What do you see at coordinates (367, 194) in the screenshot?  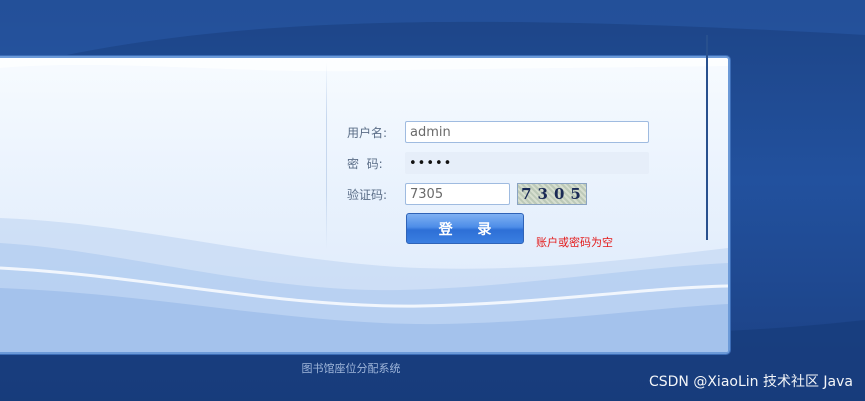 I see `captcha-label: 验证码:` at bounding box center [367, 194].